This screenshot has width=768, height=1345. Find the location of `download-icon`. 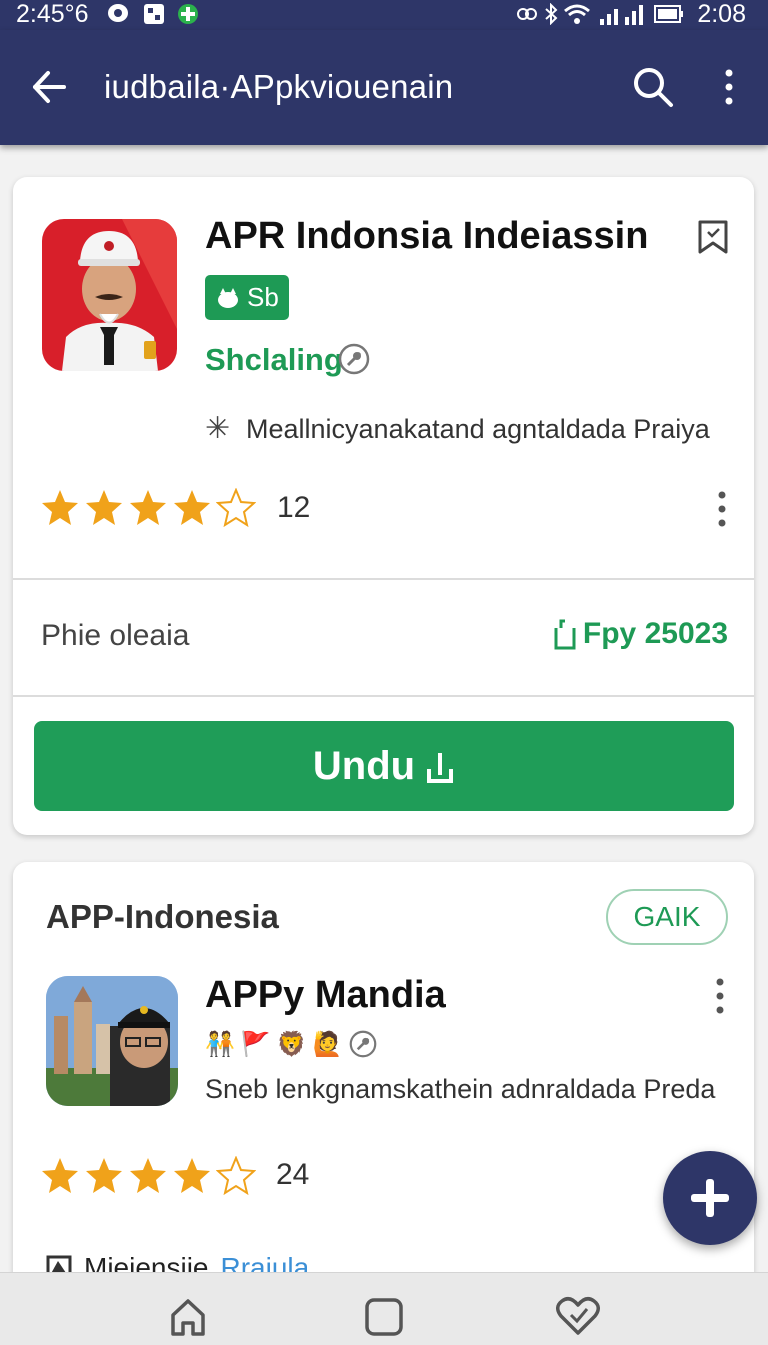

download-icon is located at coordinates (440, 768).